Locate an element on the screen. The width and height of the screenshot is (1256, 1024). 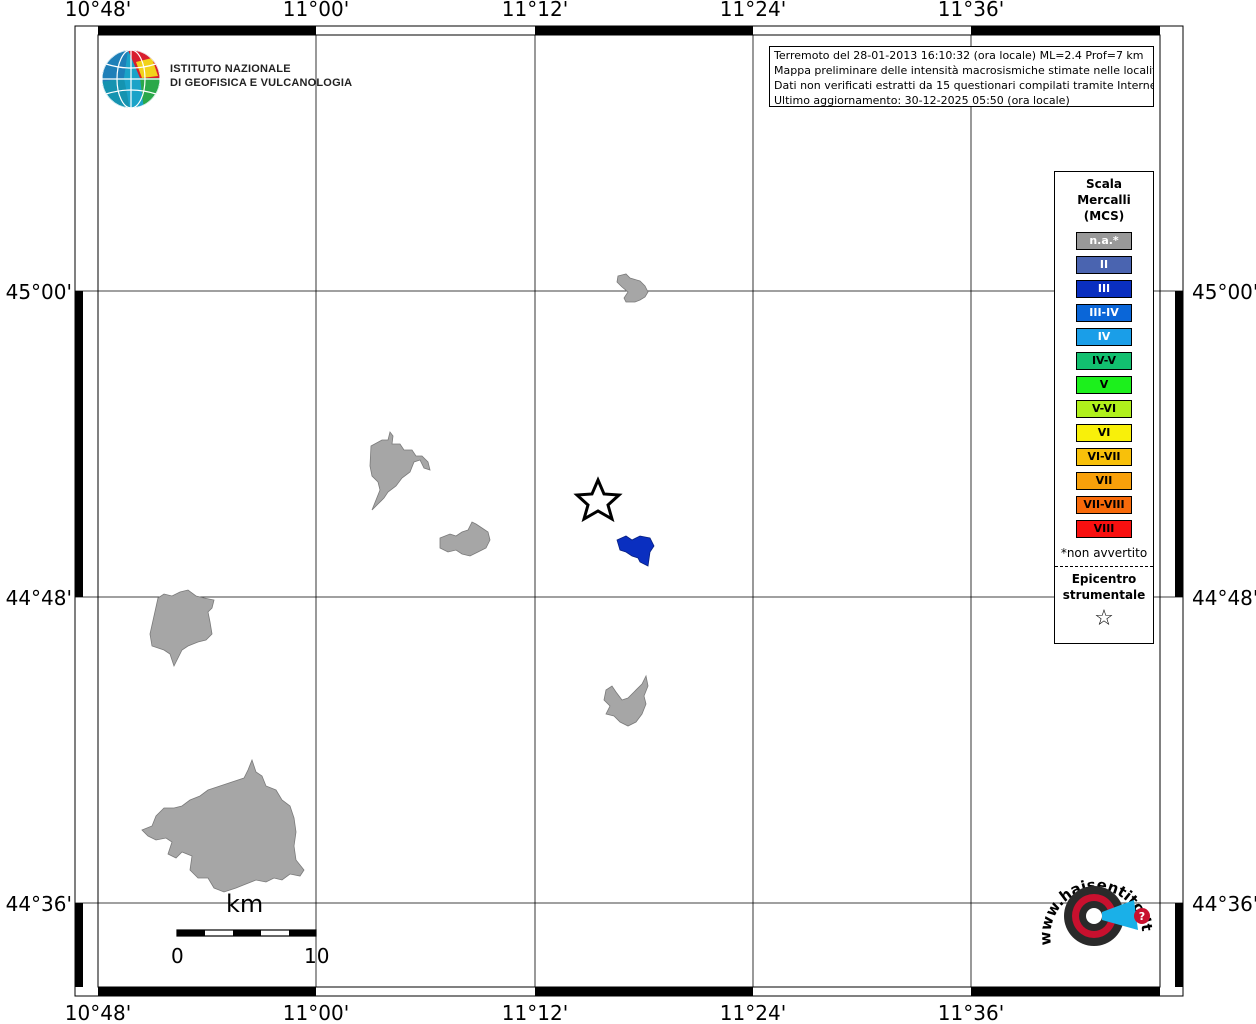
ingv-name-line1: ISTITUTO NAZIONALE is located at coordinates (230, 69).